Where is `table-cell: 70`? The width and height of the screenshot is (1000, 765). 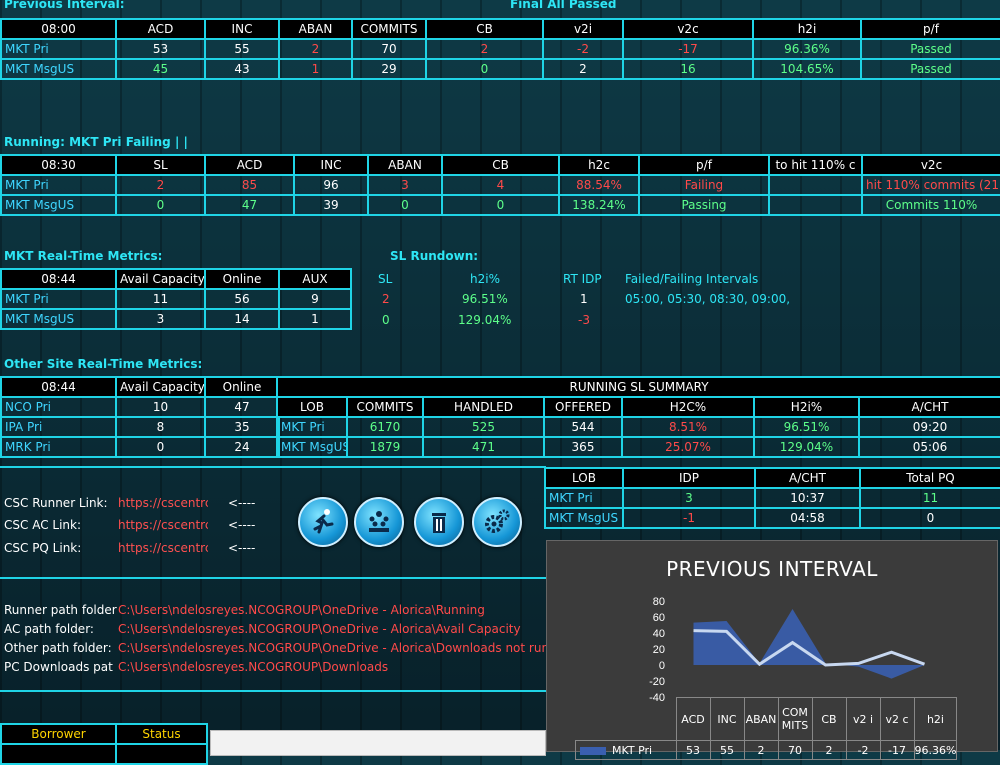 table-cell: 70 is located at coordinates (389, 49).